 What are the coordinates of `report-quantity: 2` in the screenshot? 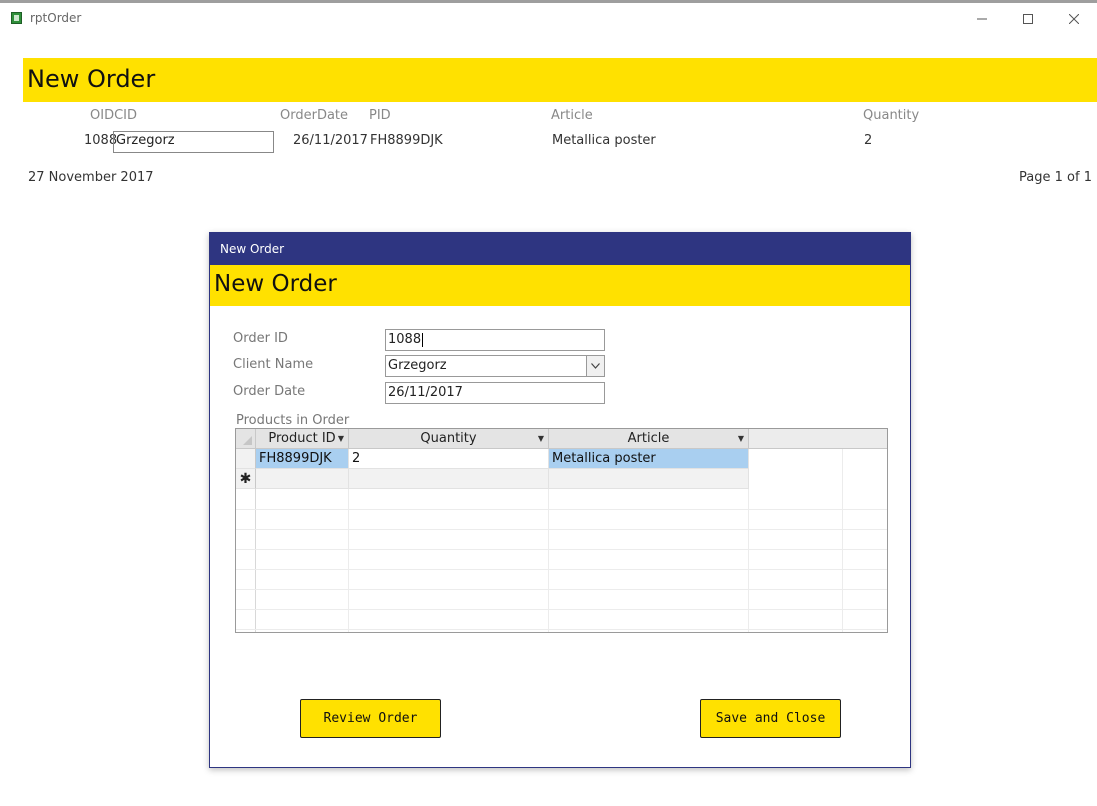 It's located at (868, 140).